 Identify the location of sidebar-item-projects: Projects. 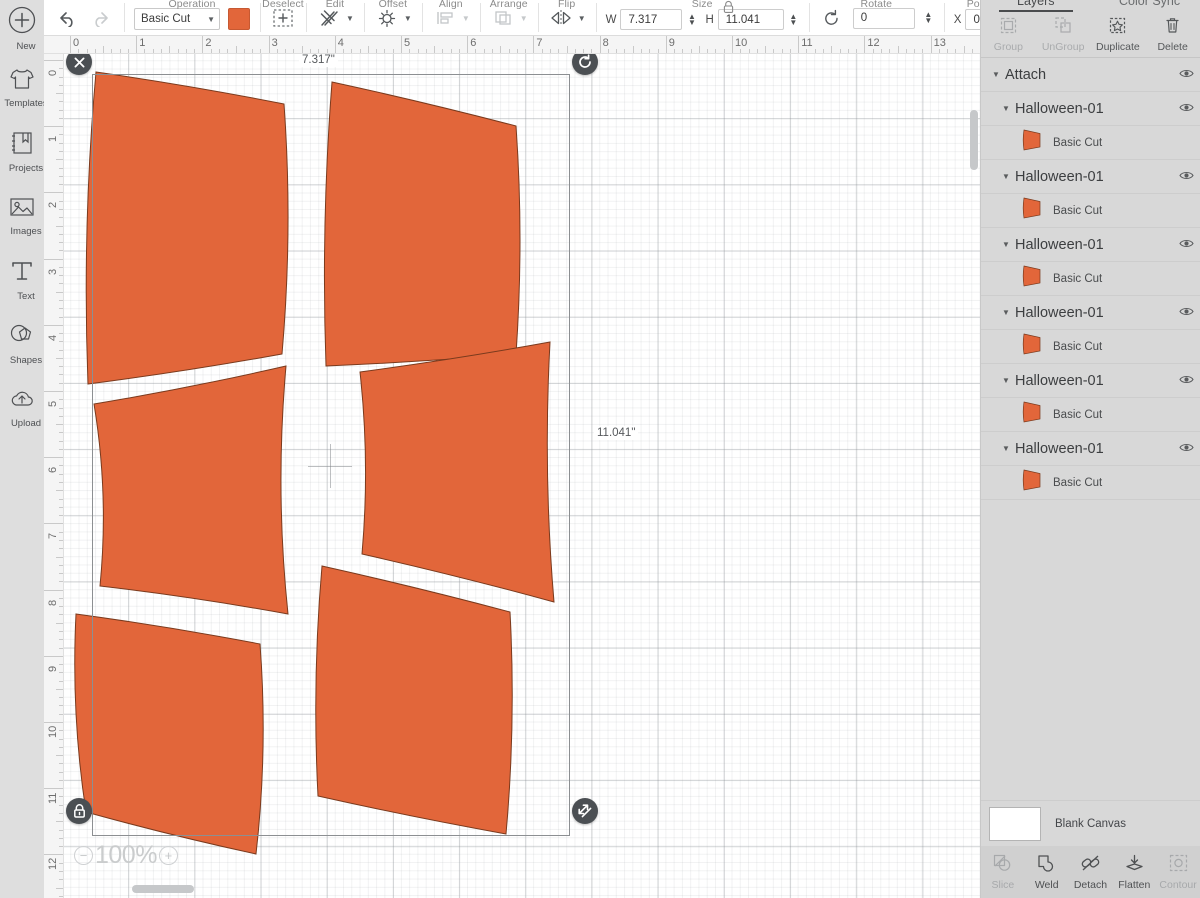
(22, 152).